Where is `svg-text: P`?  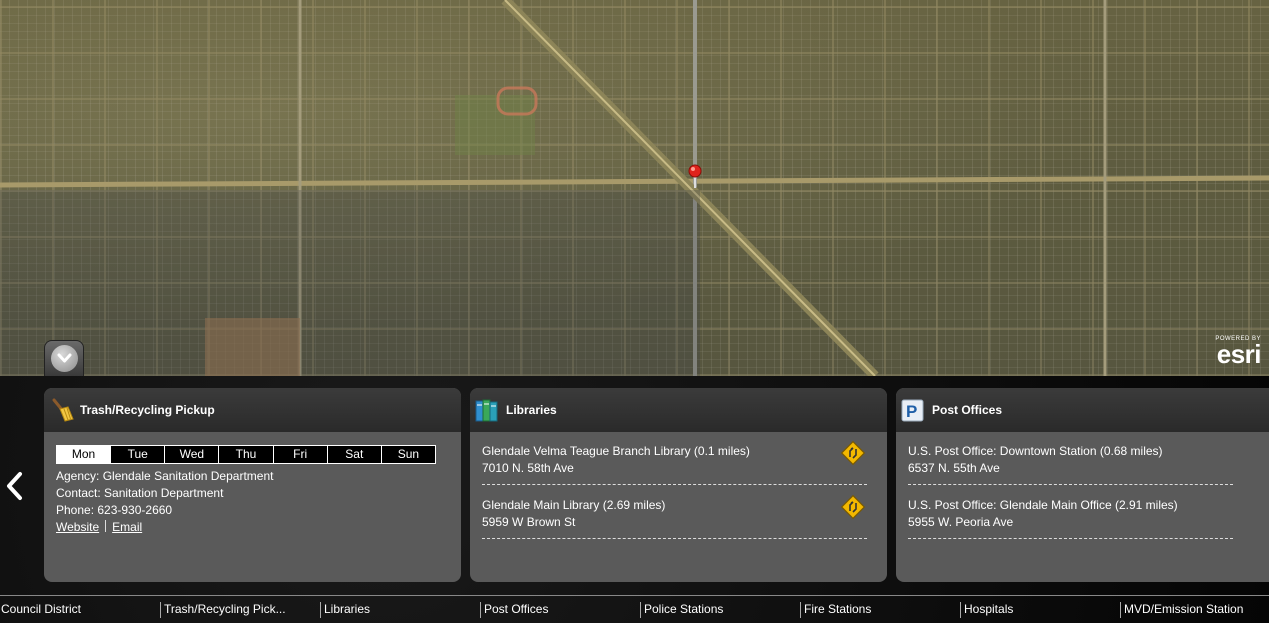
svg-text: P is located at coordinates (911, 411).